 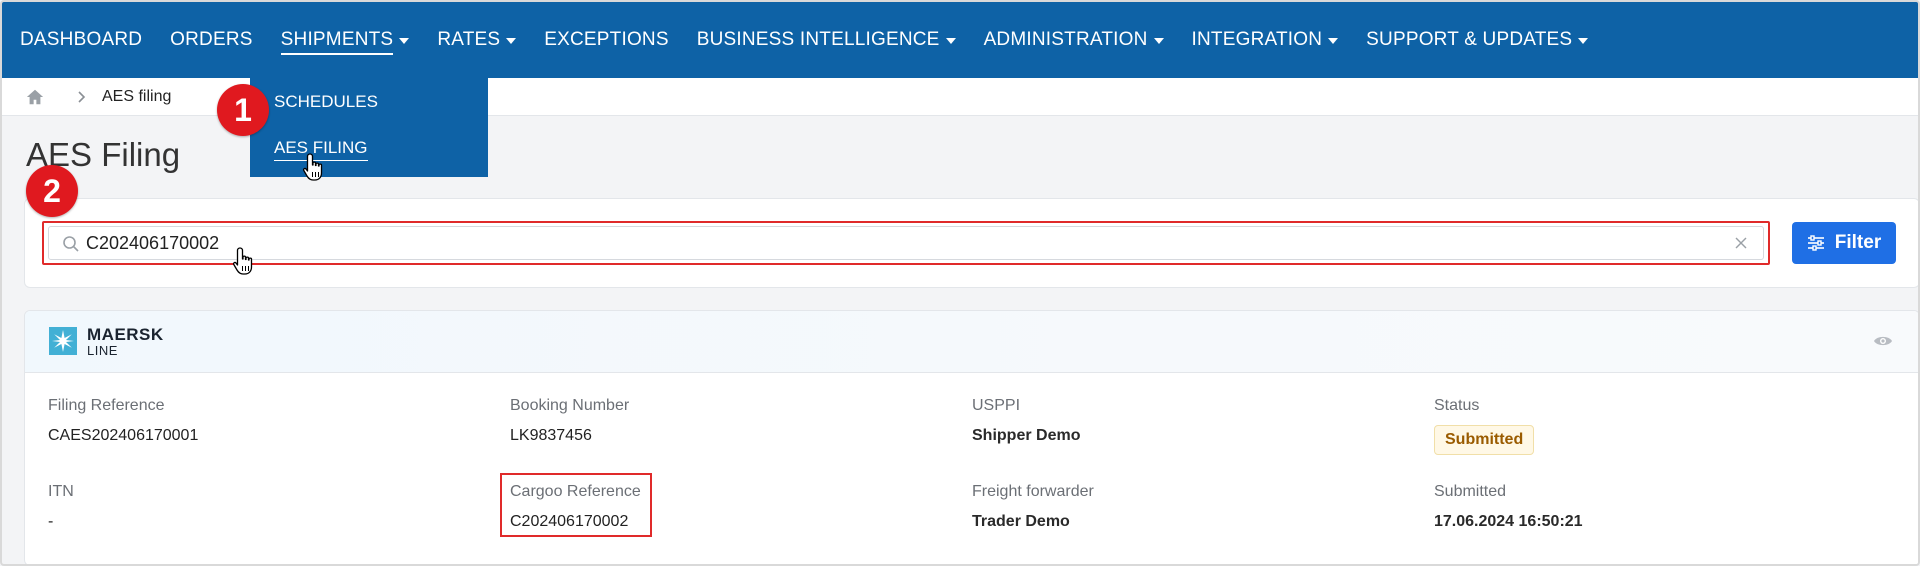 What do you see at coordinates (1858, 242) in the screenshot?
I see `filter-button-label: Filter` at bounding box center [1858, 242].